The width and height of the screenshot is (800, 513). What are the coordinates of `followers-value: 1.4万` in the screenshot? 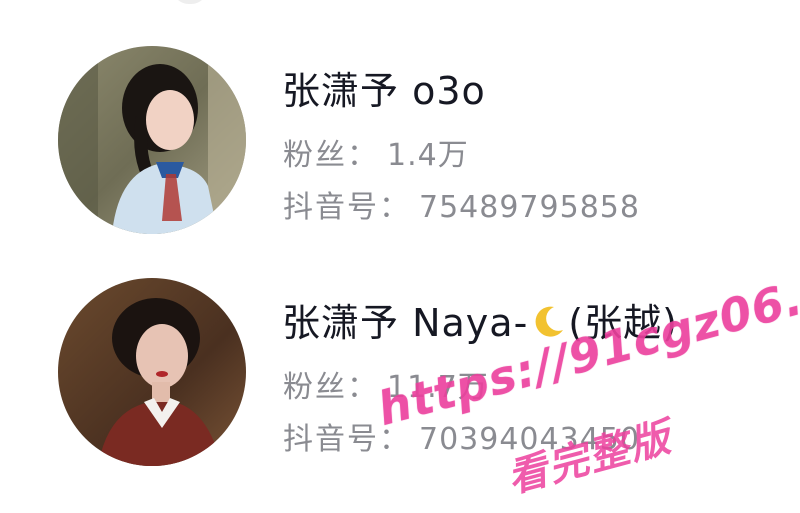 It's located at (428, 155).